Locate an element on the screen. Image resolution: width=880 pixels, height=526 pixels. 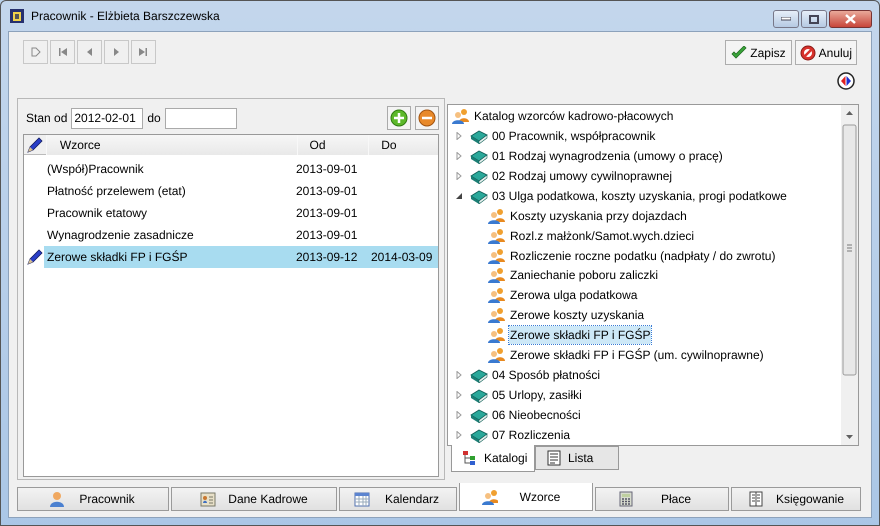
tree-item: Koszty uzyskania przy dojazdach is located at coordinates (598, 215).